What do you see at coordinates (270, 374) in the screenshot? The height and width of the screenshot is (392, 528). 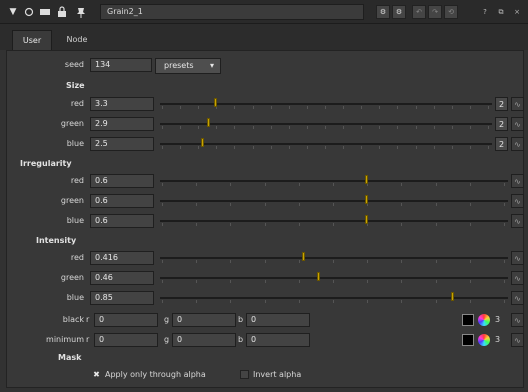 I see `invert-alpha-option: Invert alpha` at bounding box center [270, 374].